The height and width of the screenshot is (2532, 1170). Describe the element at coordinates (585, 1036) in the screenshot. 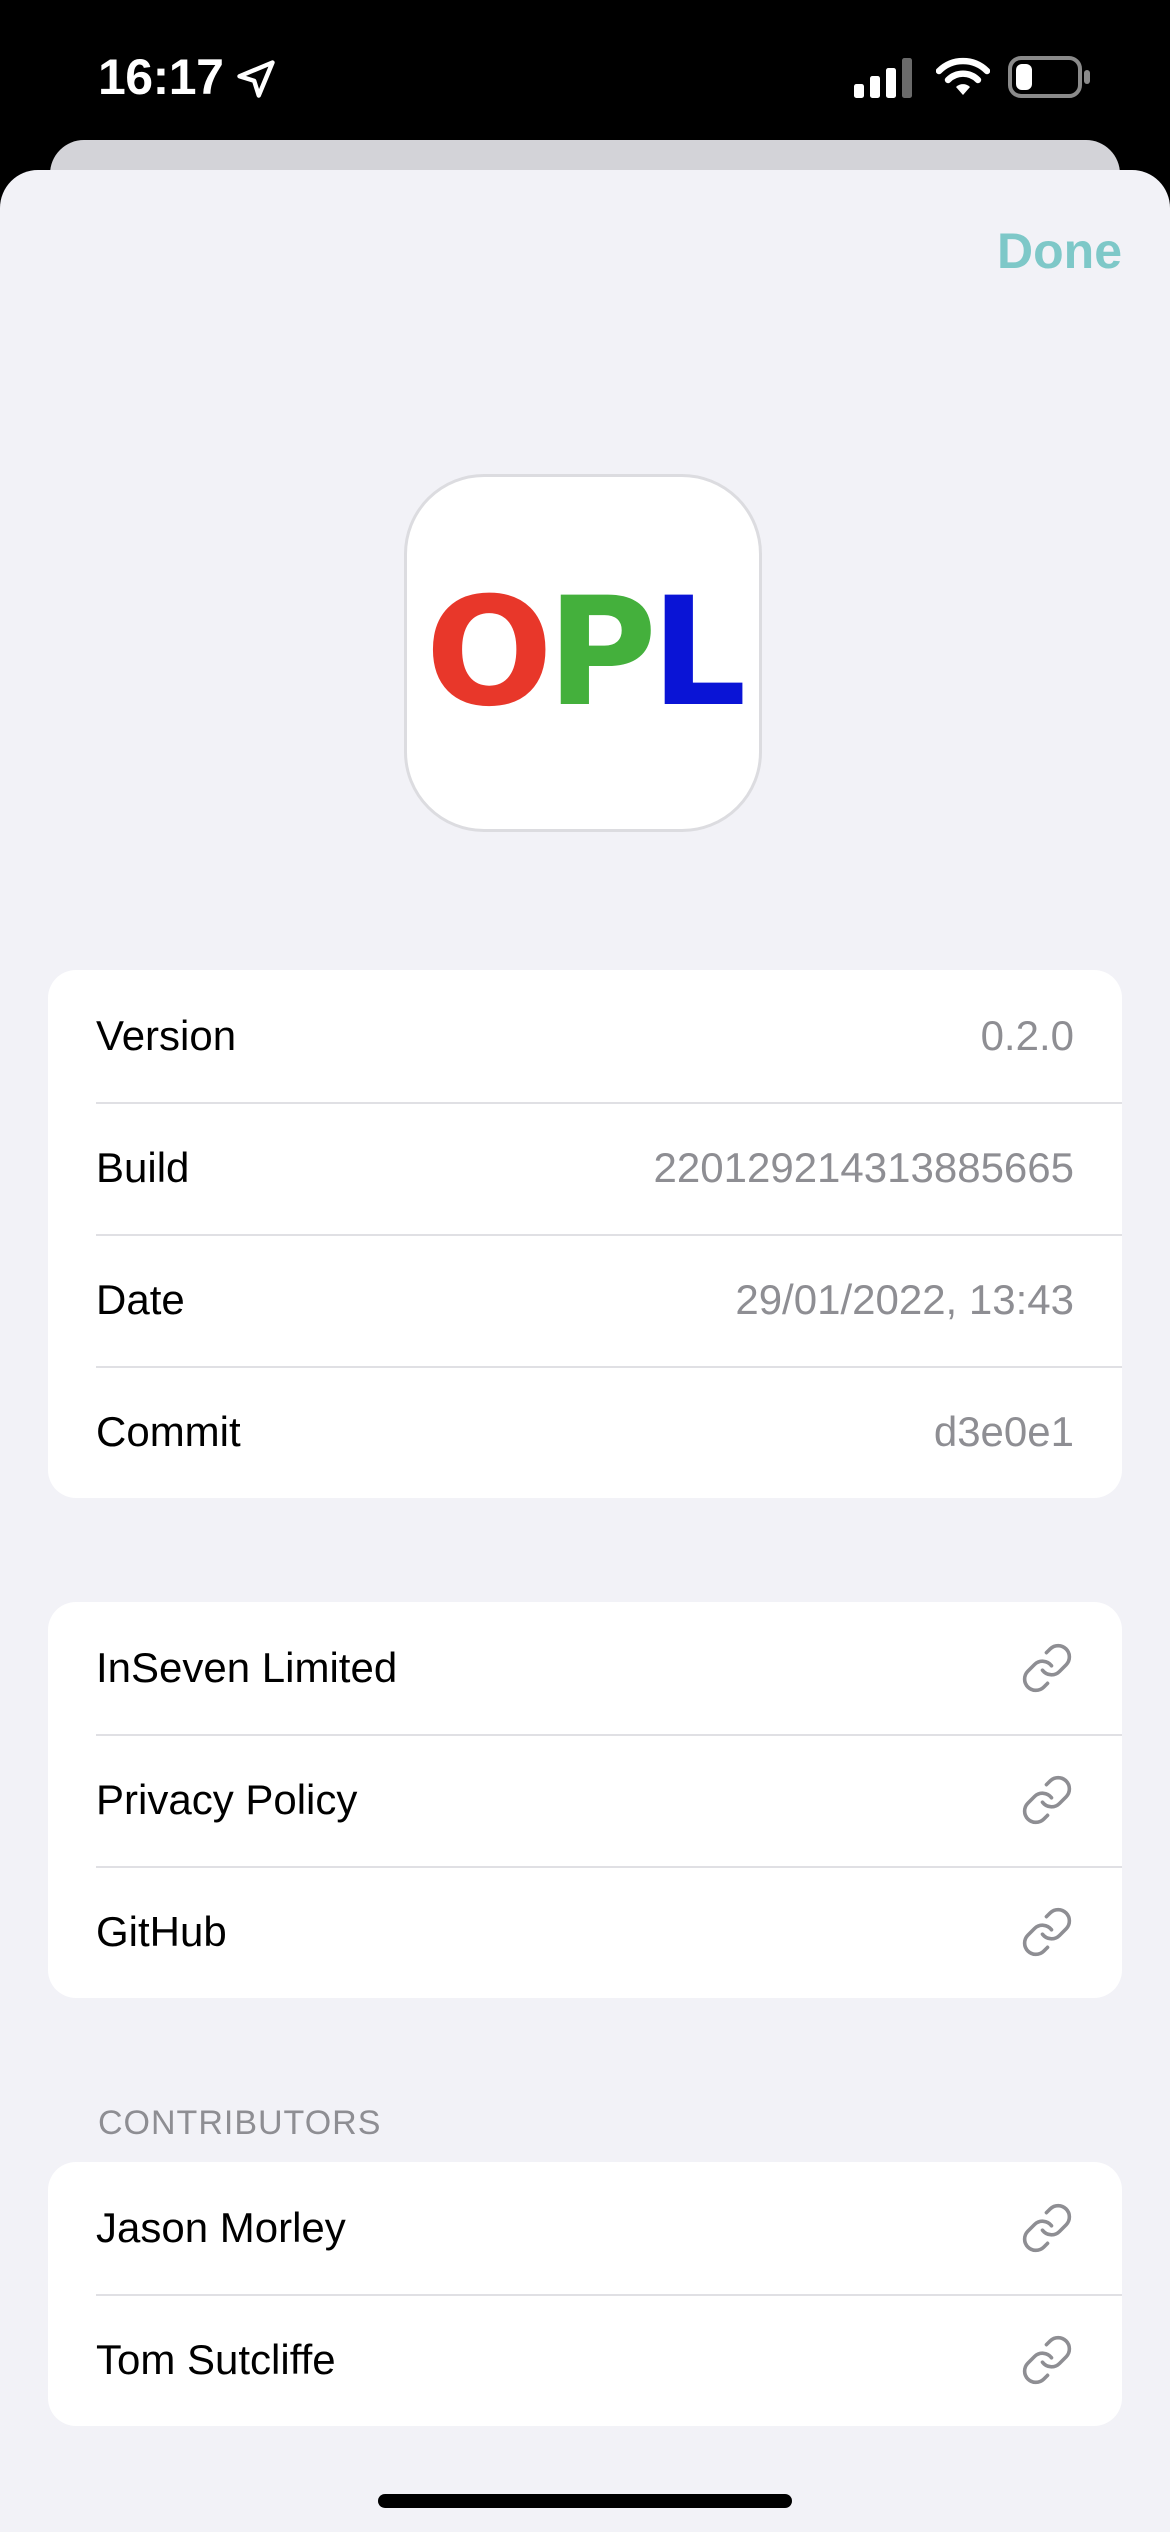

I see `info-row-version: Version 0.2.0` at that location.